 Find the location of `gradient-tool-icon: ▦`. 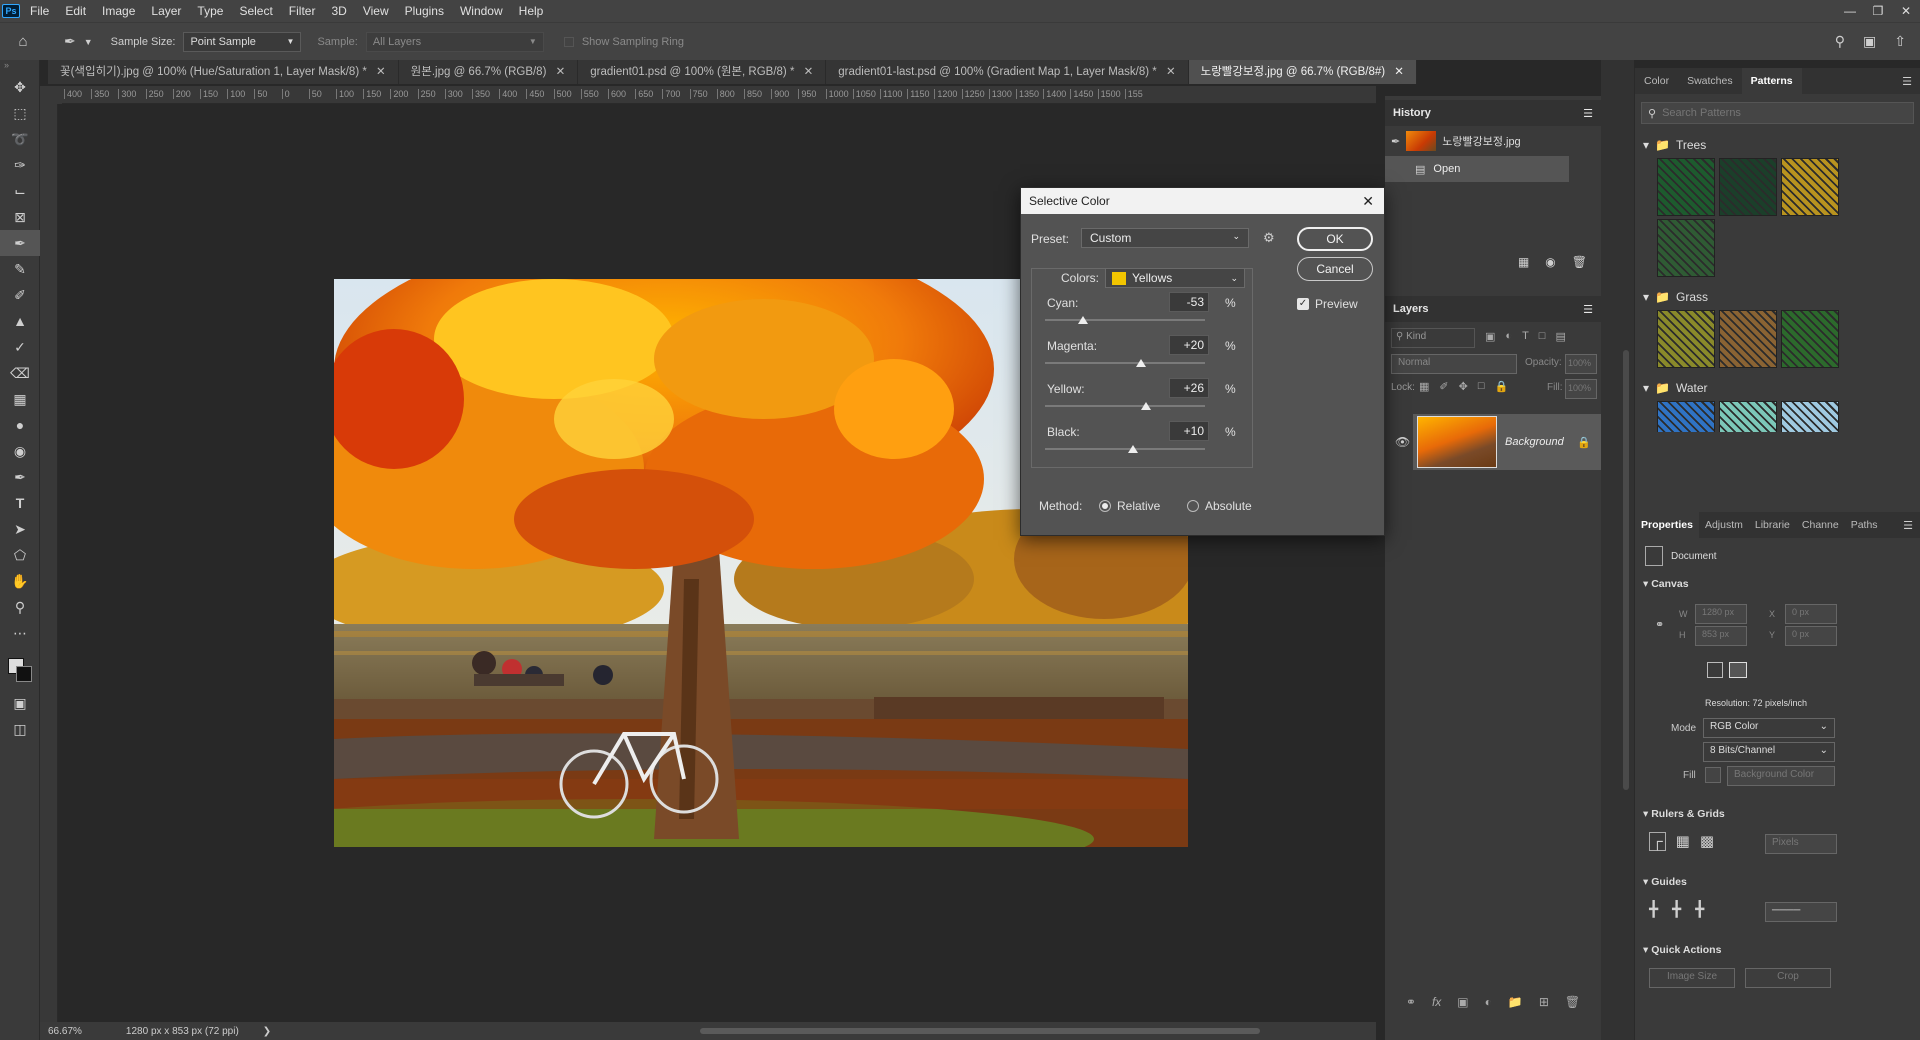

gradient-tool-icon: ▦ is located at coordinates (20, 399).